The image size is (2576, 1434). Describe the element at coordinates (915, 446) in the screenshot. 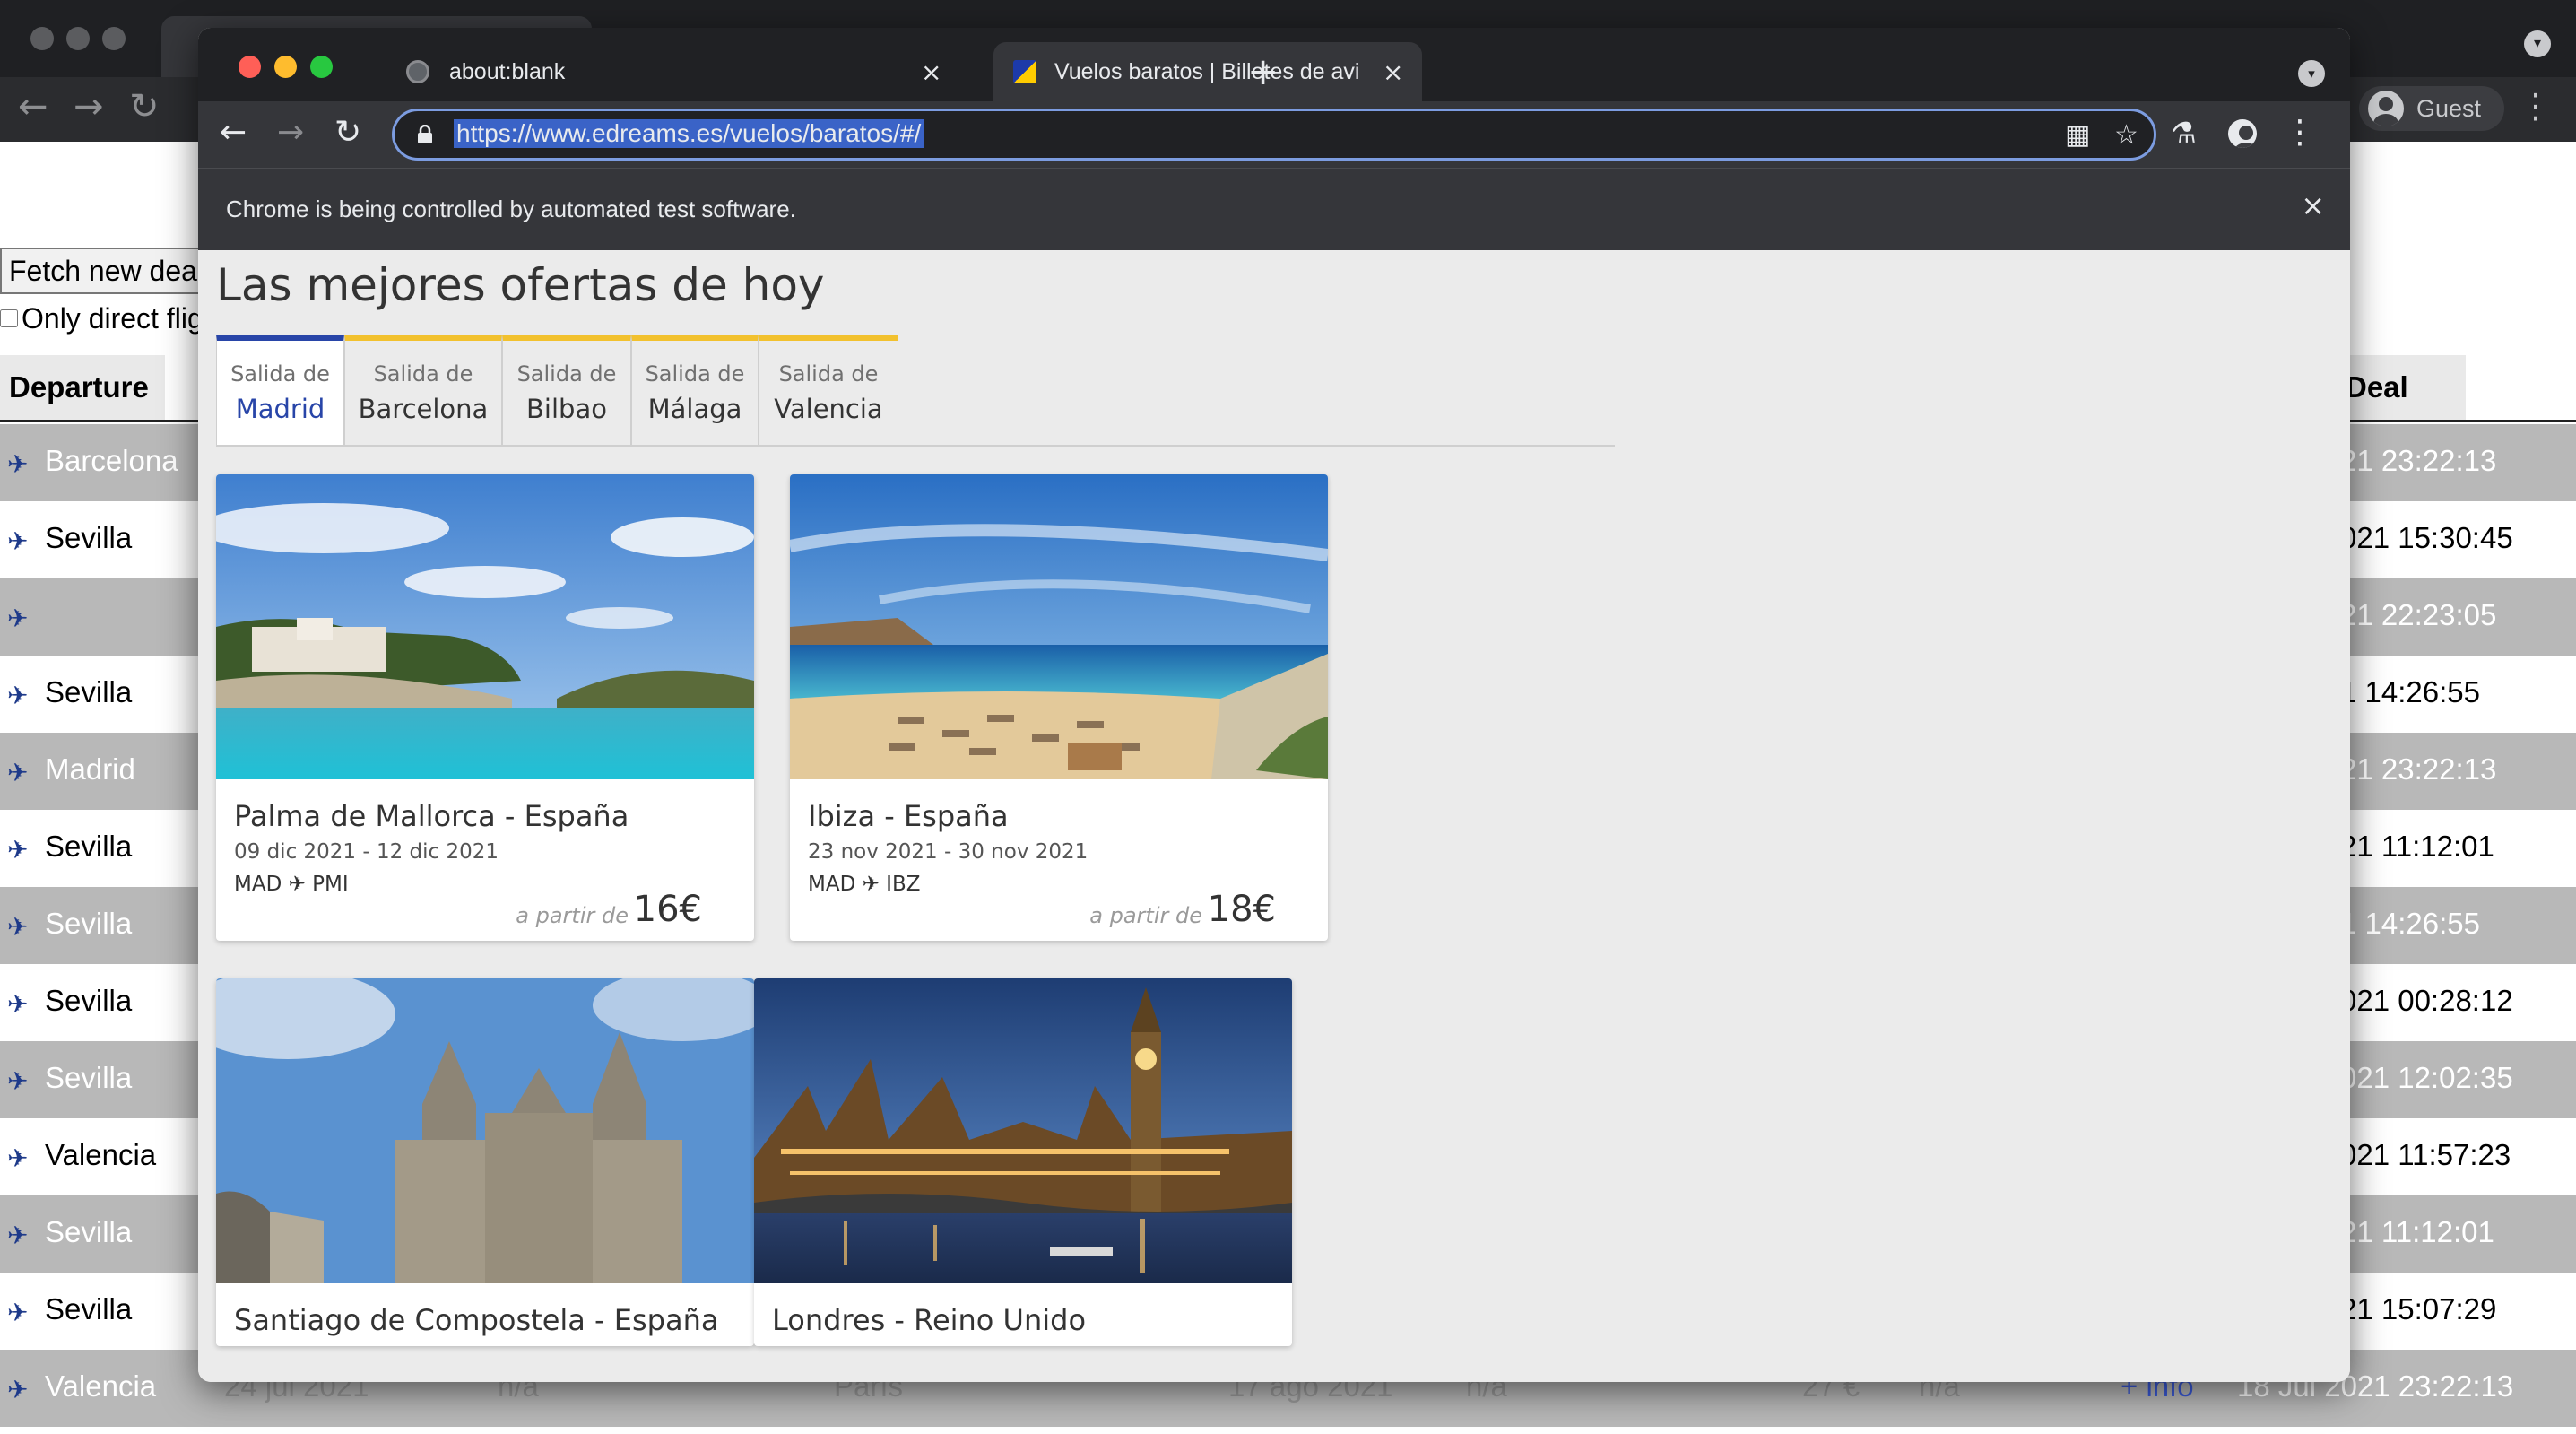

I see `tabs-divider` at that location.